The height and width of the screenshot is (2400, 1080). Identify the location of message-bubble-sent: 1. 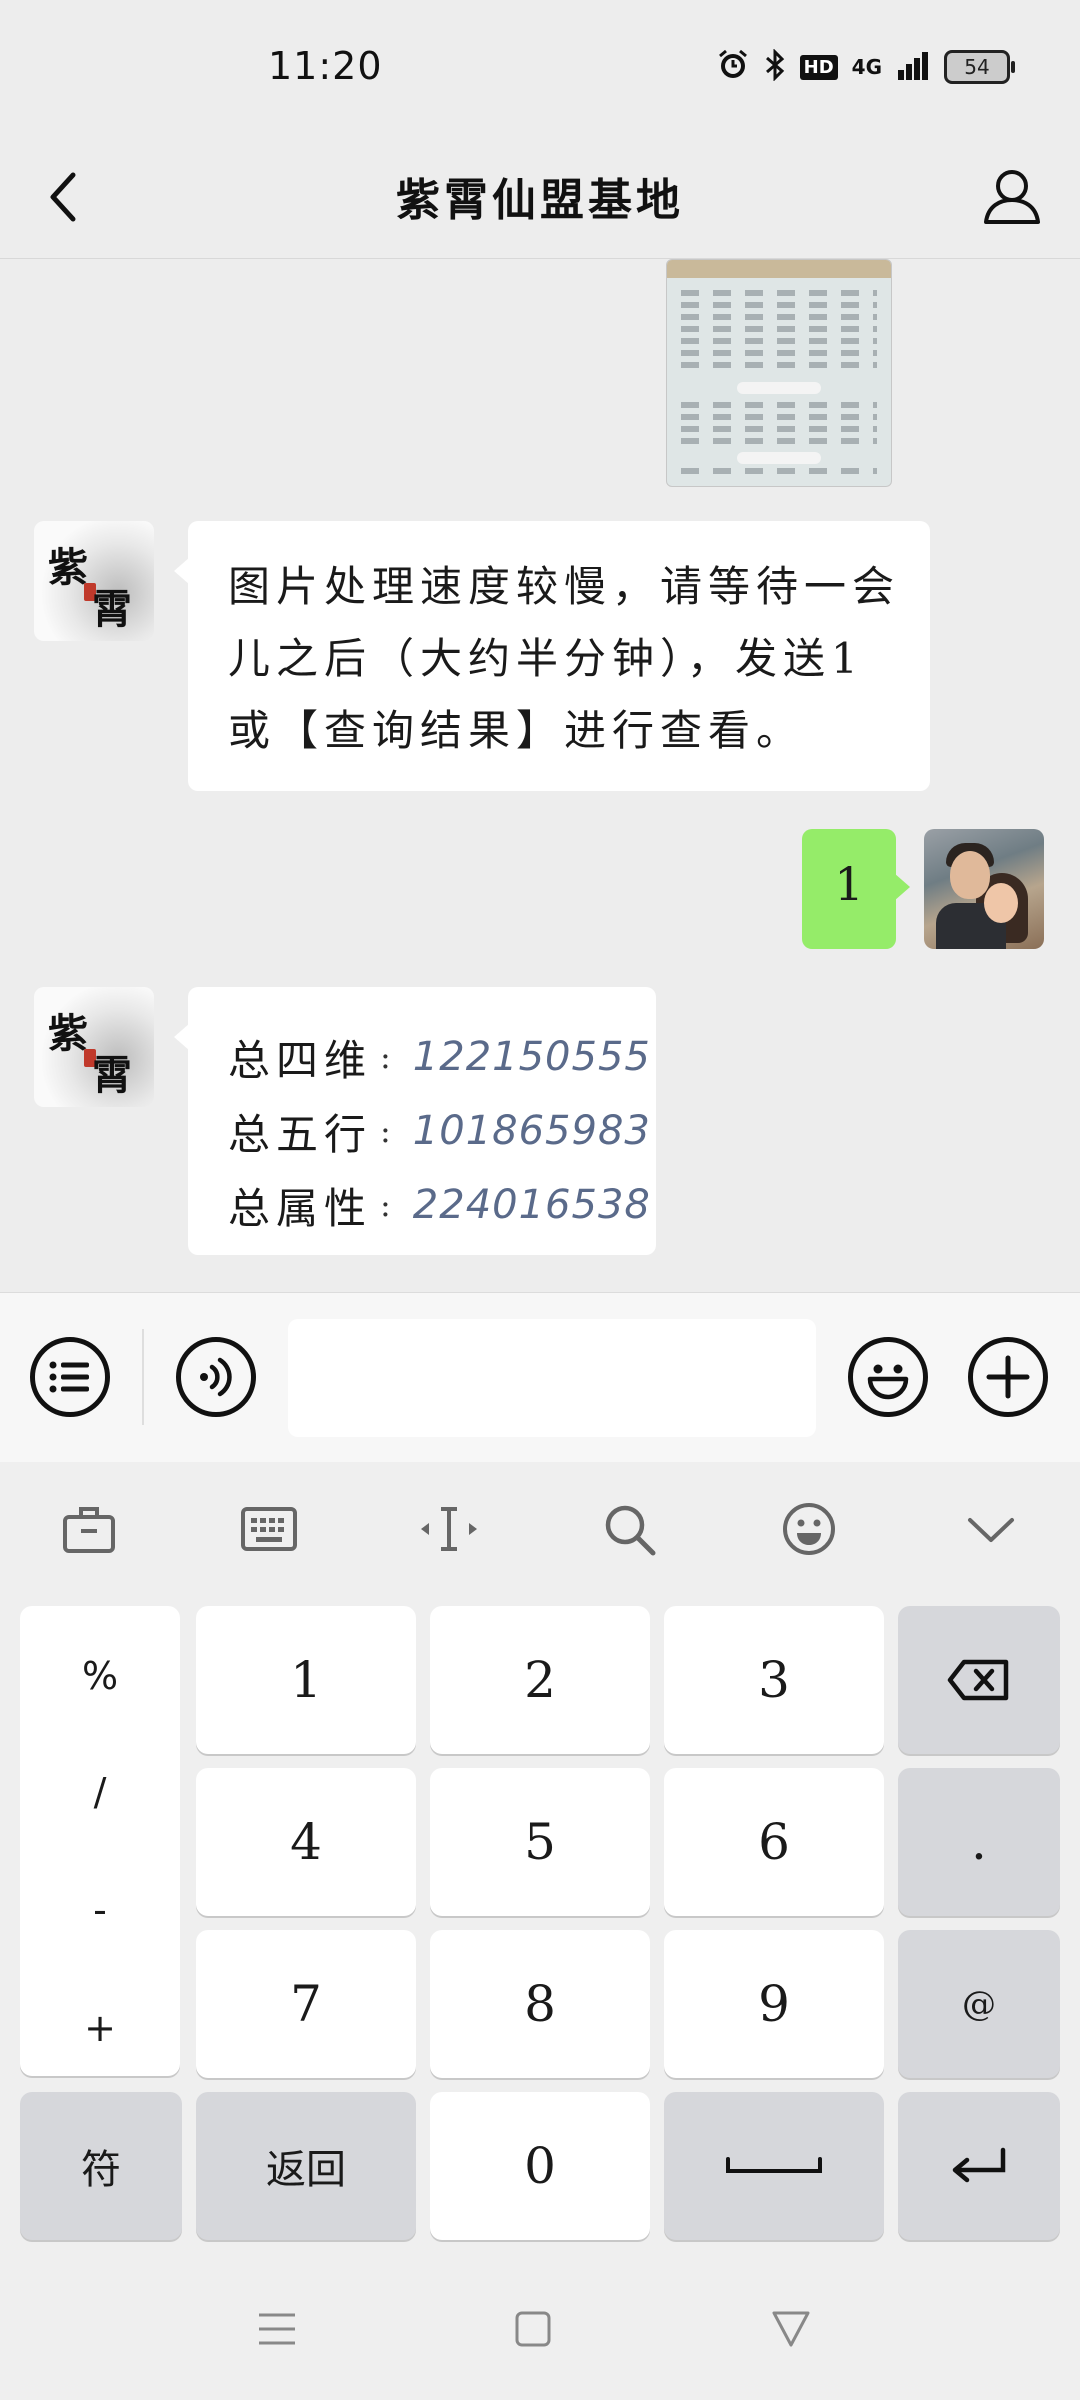
(856, 889).